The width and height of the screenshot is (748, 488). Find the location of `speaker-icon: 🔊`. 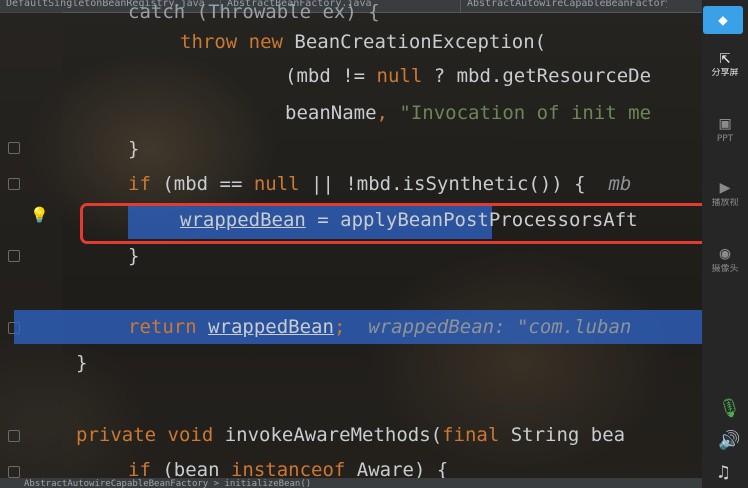

speaker-icon: 🔊 is located at coordinates (729, 440).